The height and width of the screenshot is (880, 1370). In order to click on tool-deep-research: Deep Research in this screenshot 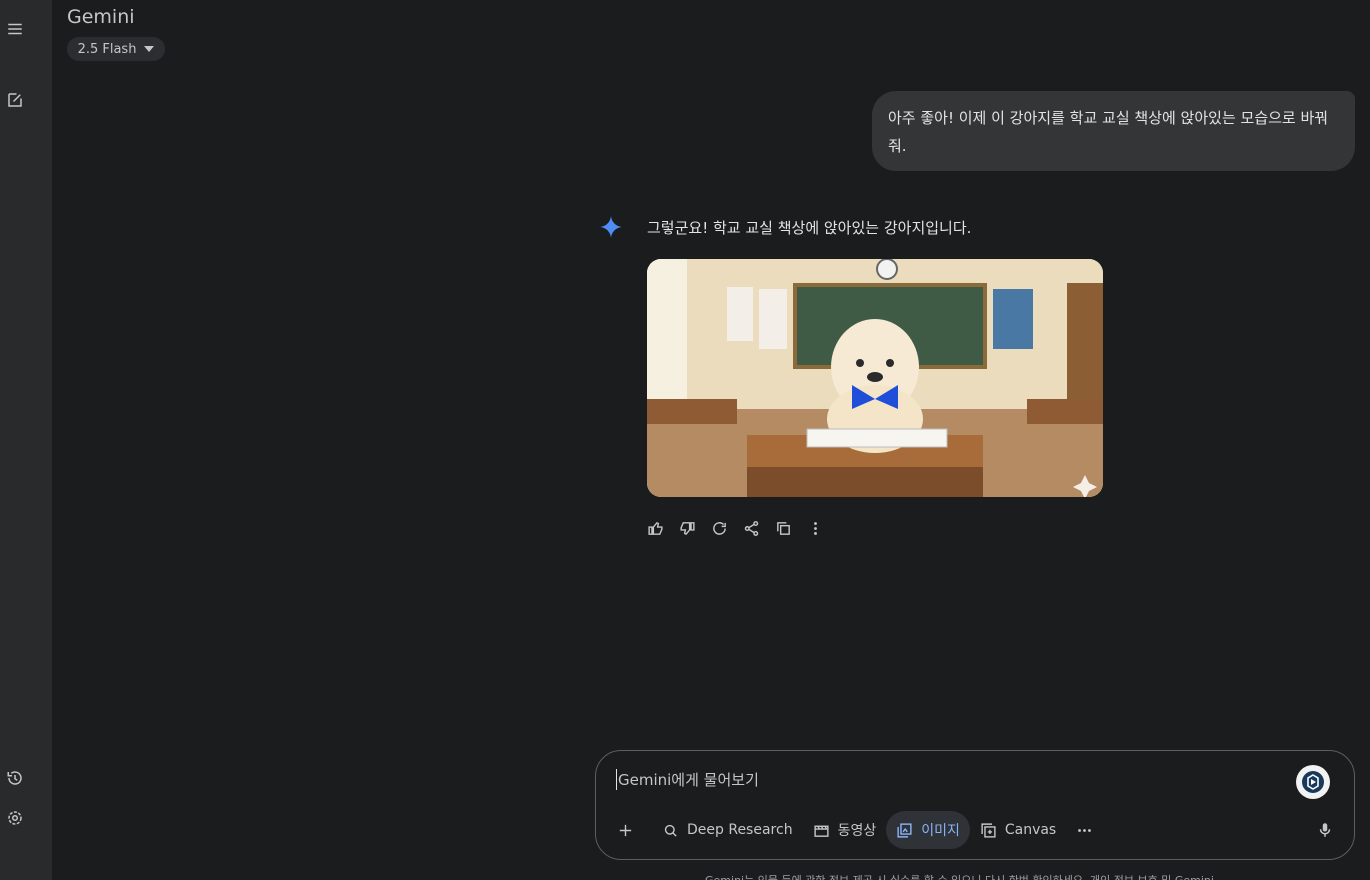, I will do `click(727, 830)`.